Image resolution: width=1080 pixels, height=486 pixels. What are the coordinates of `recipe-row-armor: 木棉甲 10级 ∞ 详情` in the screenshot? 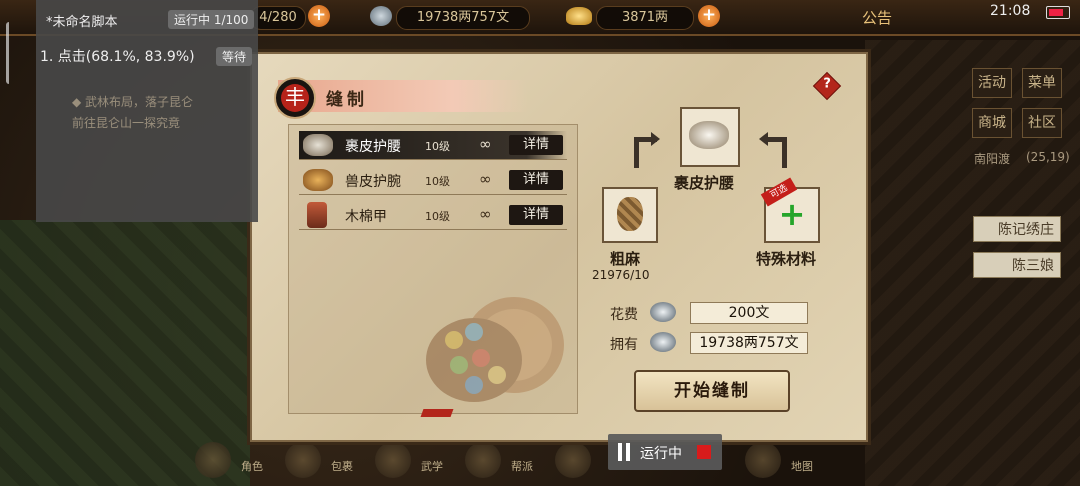 It's located at (433, 215).